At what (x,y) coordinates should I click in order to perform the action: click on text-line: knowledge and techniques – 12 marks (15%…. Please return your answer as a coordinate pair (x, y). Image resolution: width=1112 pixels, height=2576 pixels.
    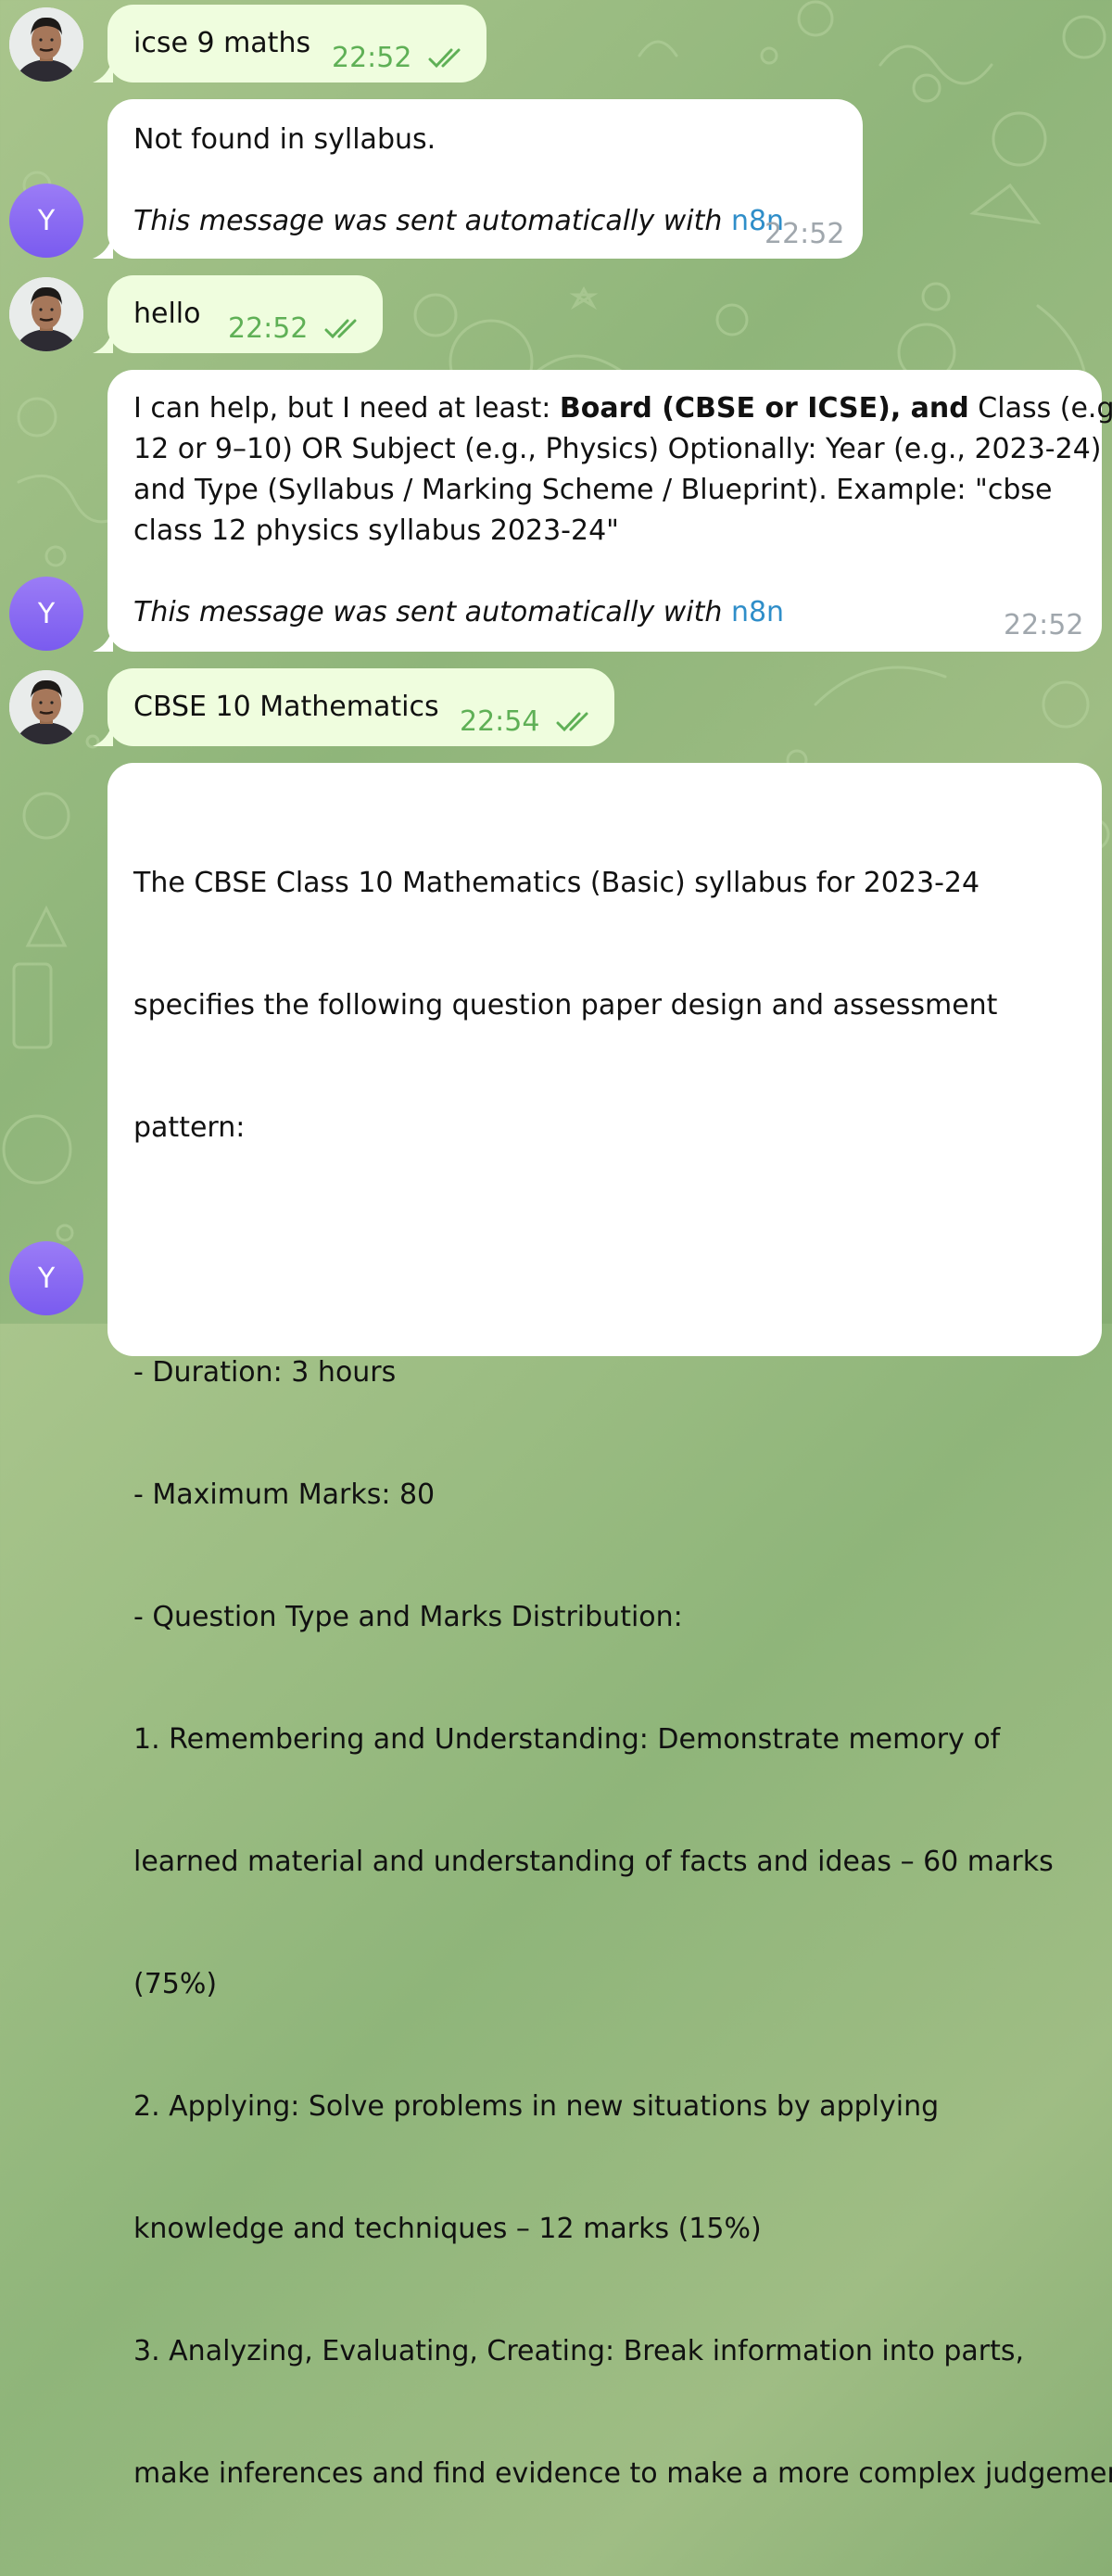
    Looking at the image, I should click on (447, 2229).